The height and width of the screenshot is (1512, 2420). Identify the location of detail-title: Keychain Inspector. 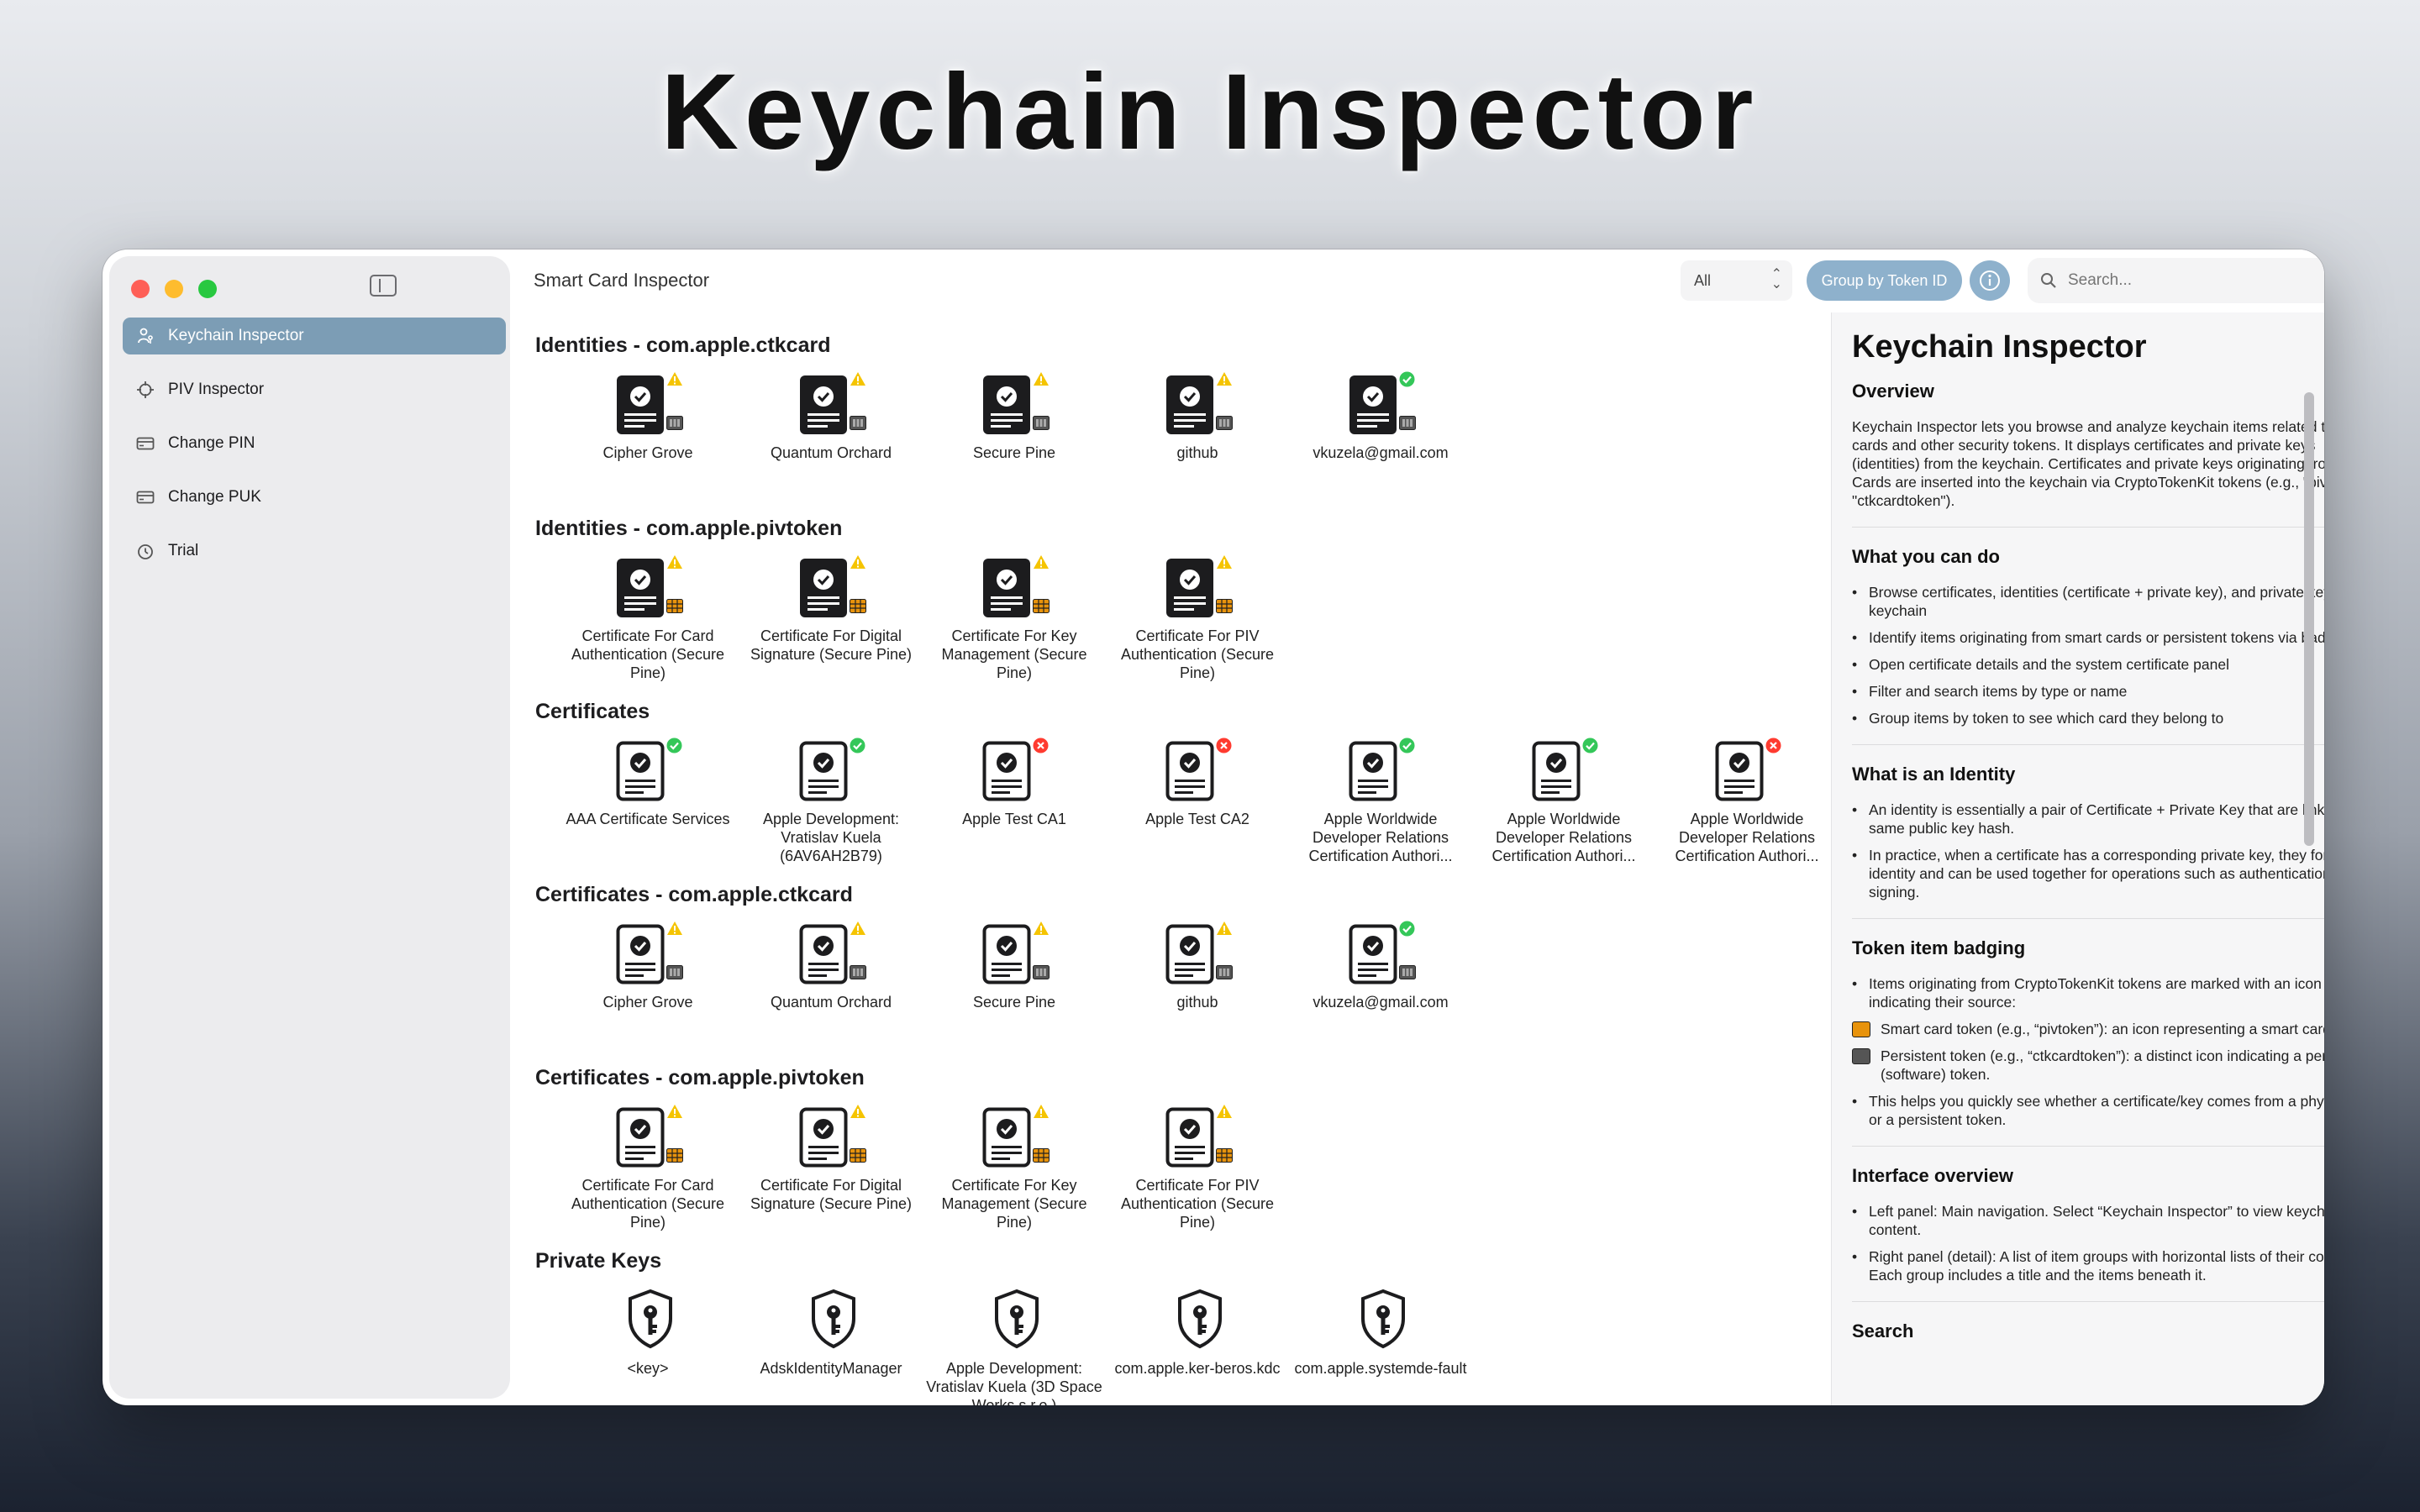
(1999, 347).